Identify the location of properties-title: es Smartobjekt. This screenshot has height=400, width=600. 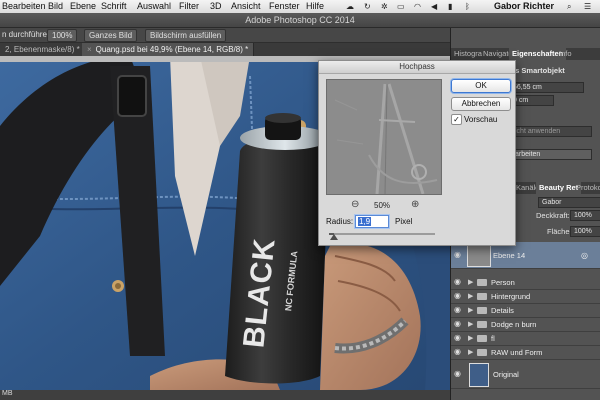
(538, 70).